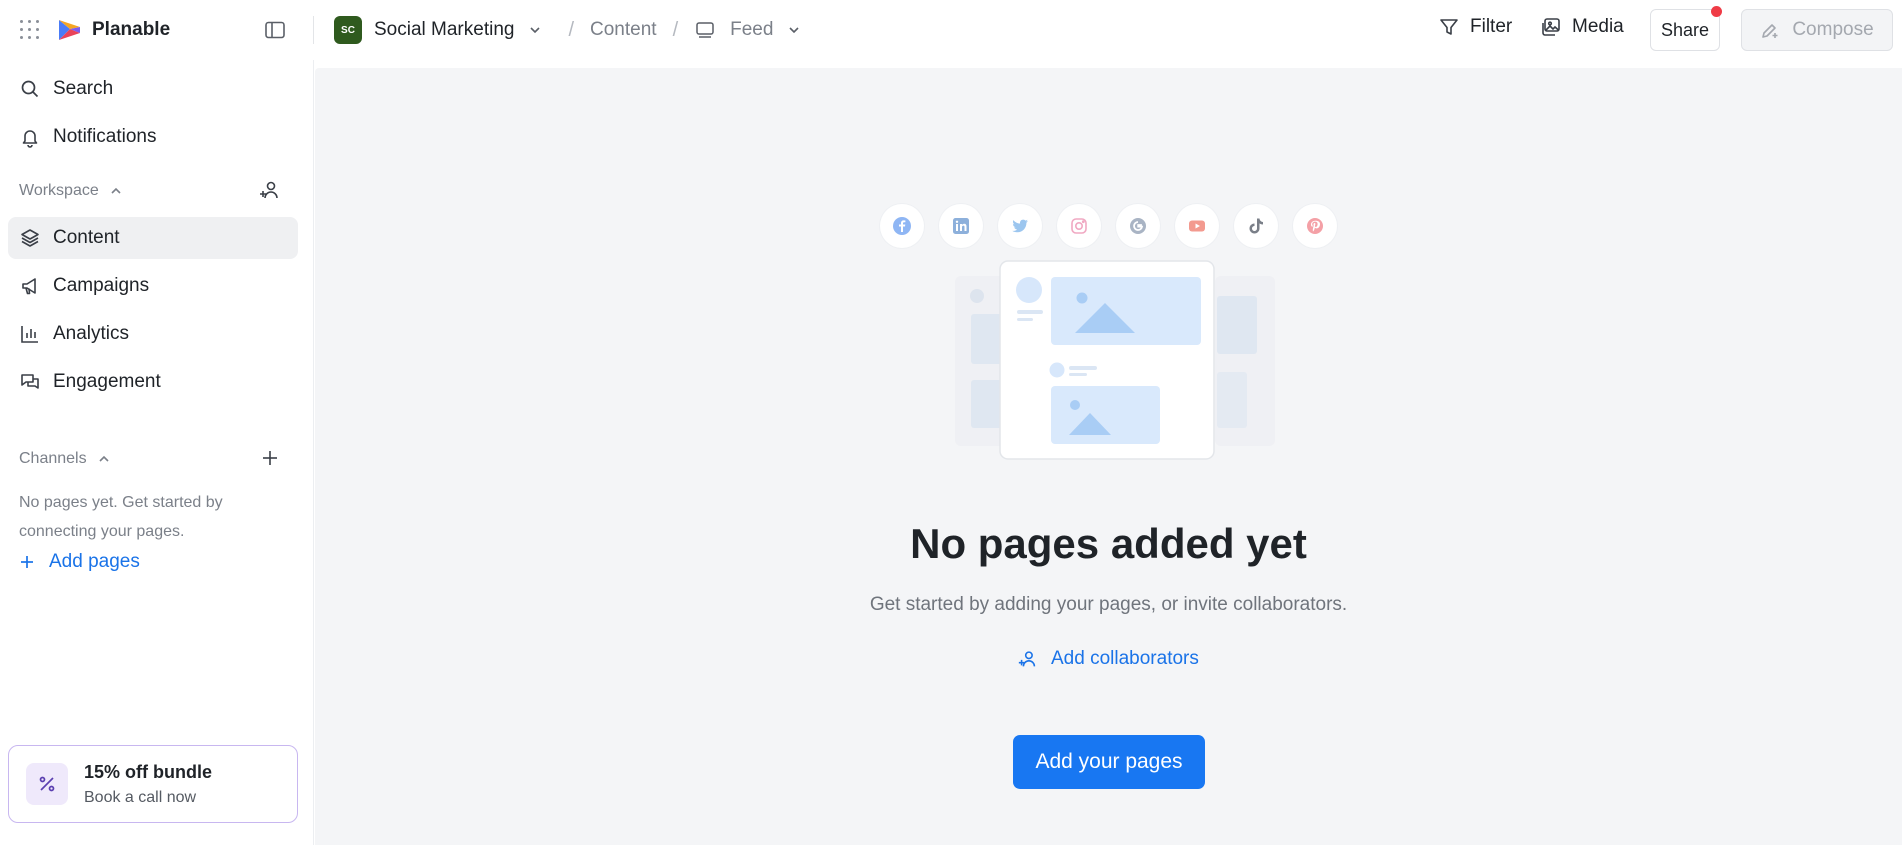 The height and width of the screenshot is (845, 1902). Describe the element at coordinates (751, 30) in the screenshot. I see `view-selector-feed: Feed` at that location.